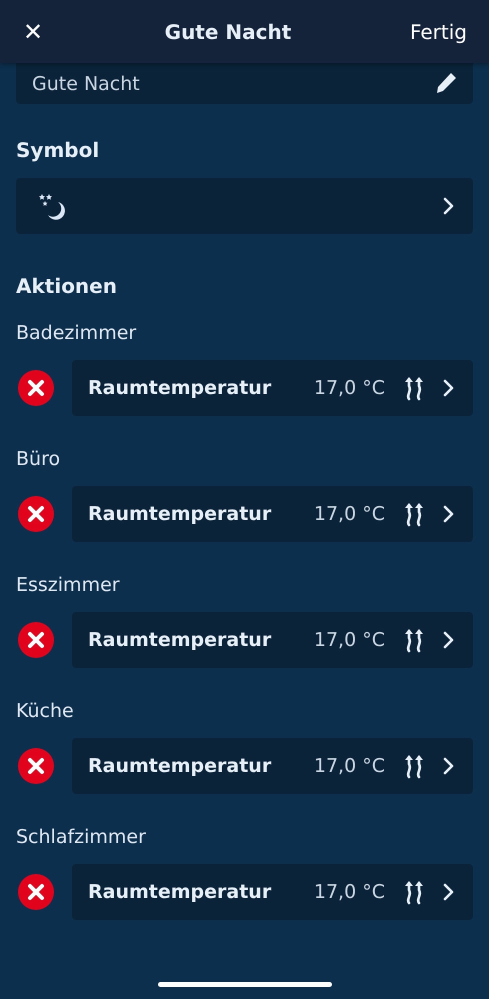  What do you see at coordinates (68, 586) in the screenshot?
I see `room-label: Esszimmer` at bounding box center [68, 586].